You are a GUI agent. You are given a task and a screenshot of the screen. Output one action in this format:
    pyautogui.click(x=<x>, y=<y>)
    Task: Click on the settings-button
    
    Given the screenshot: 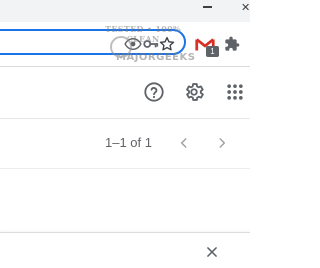 What is the action you would take?
    pyautogui.click(x=194, y=92)
    